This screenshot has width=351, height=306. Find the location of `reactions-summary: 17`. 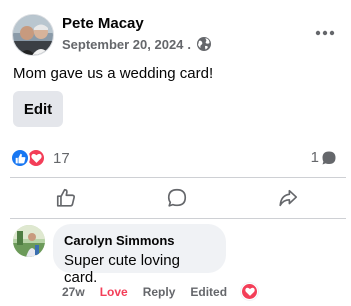

reactions-summary: 17 is located at coordinates (40, 158).